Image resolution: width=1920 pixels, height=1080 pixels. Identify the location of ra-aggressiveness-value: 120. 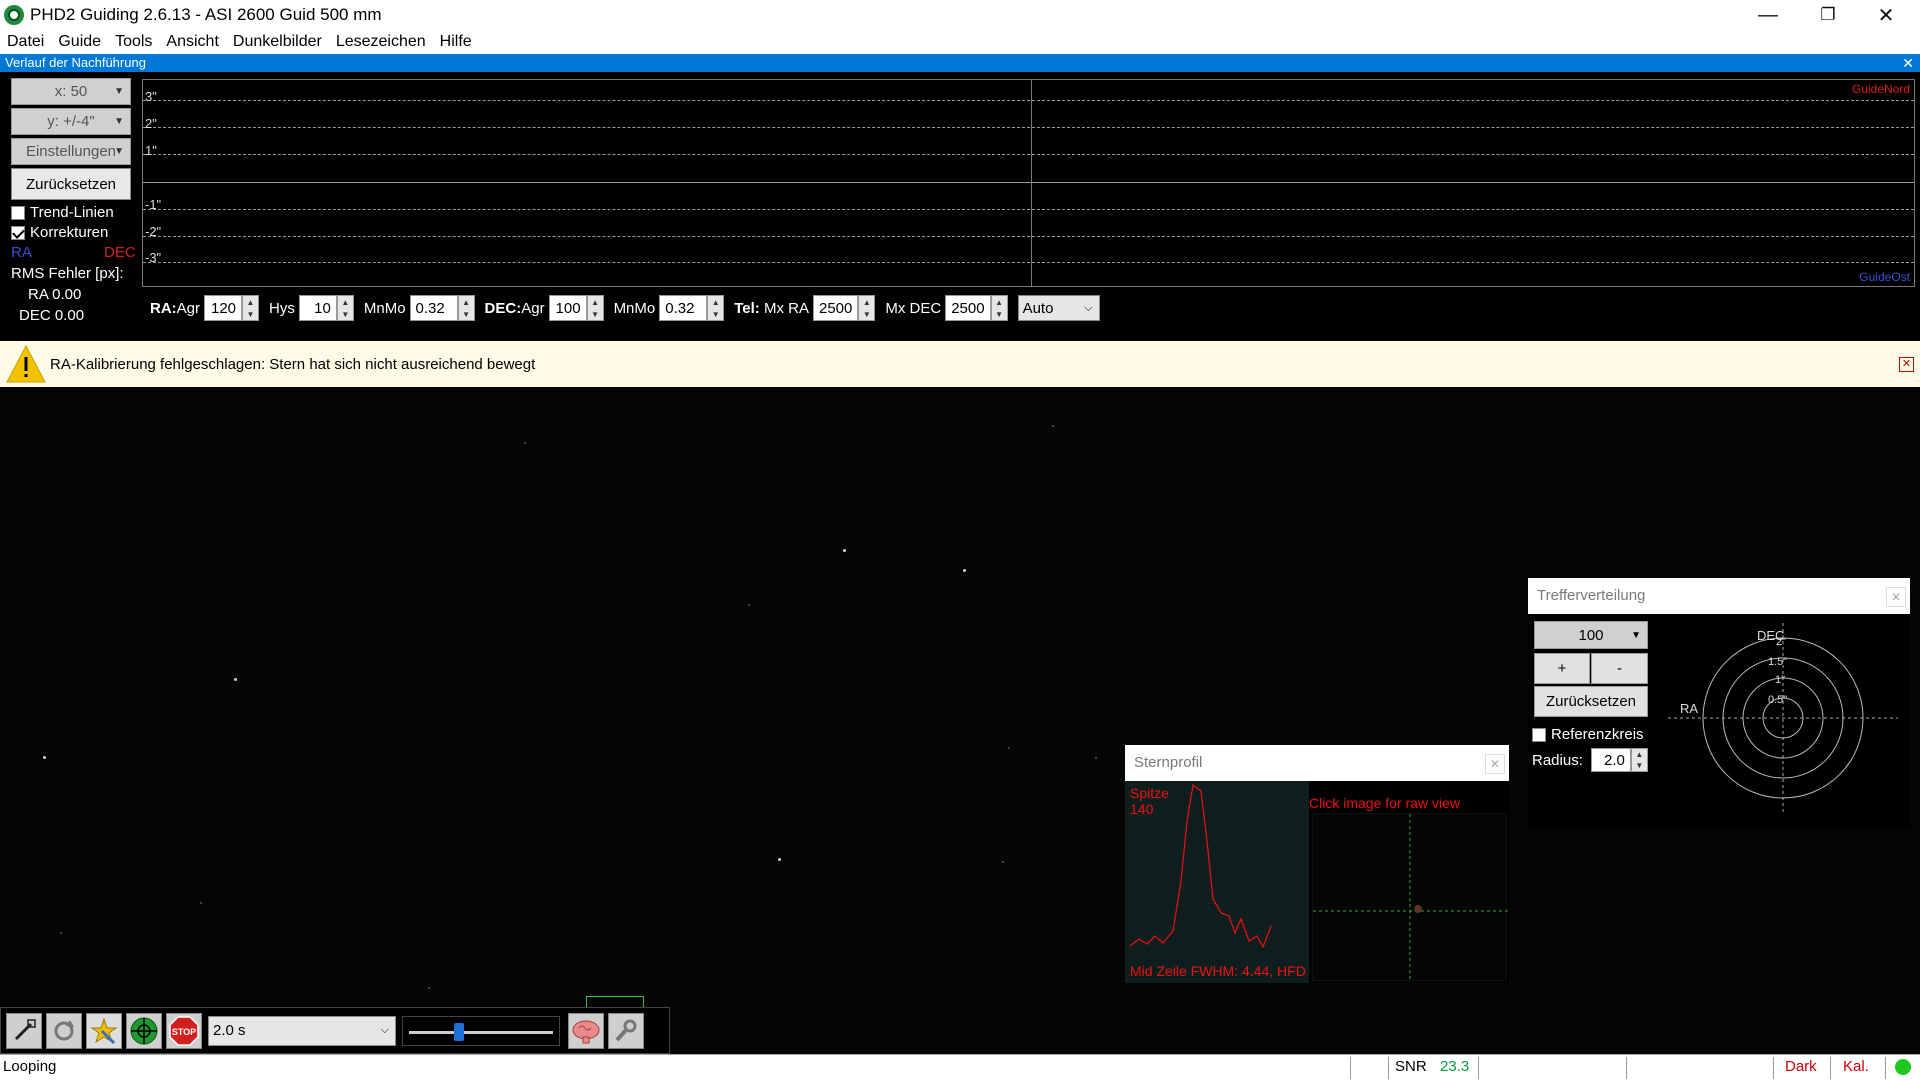
(223, 308).